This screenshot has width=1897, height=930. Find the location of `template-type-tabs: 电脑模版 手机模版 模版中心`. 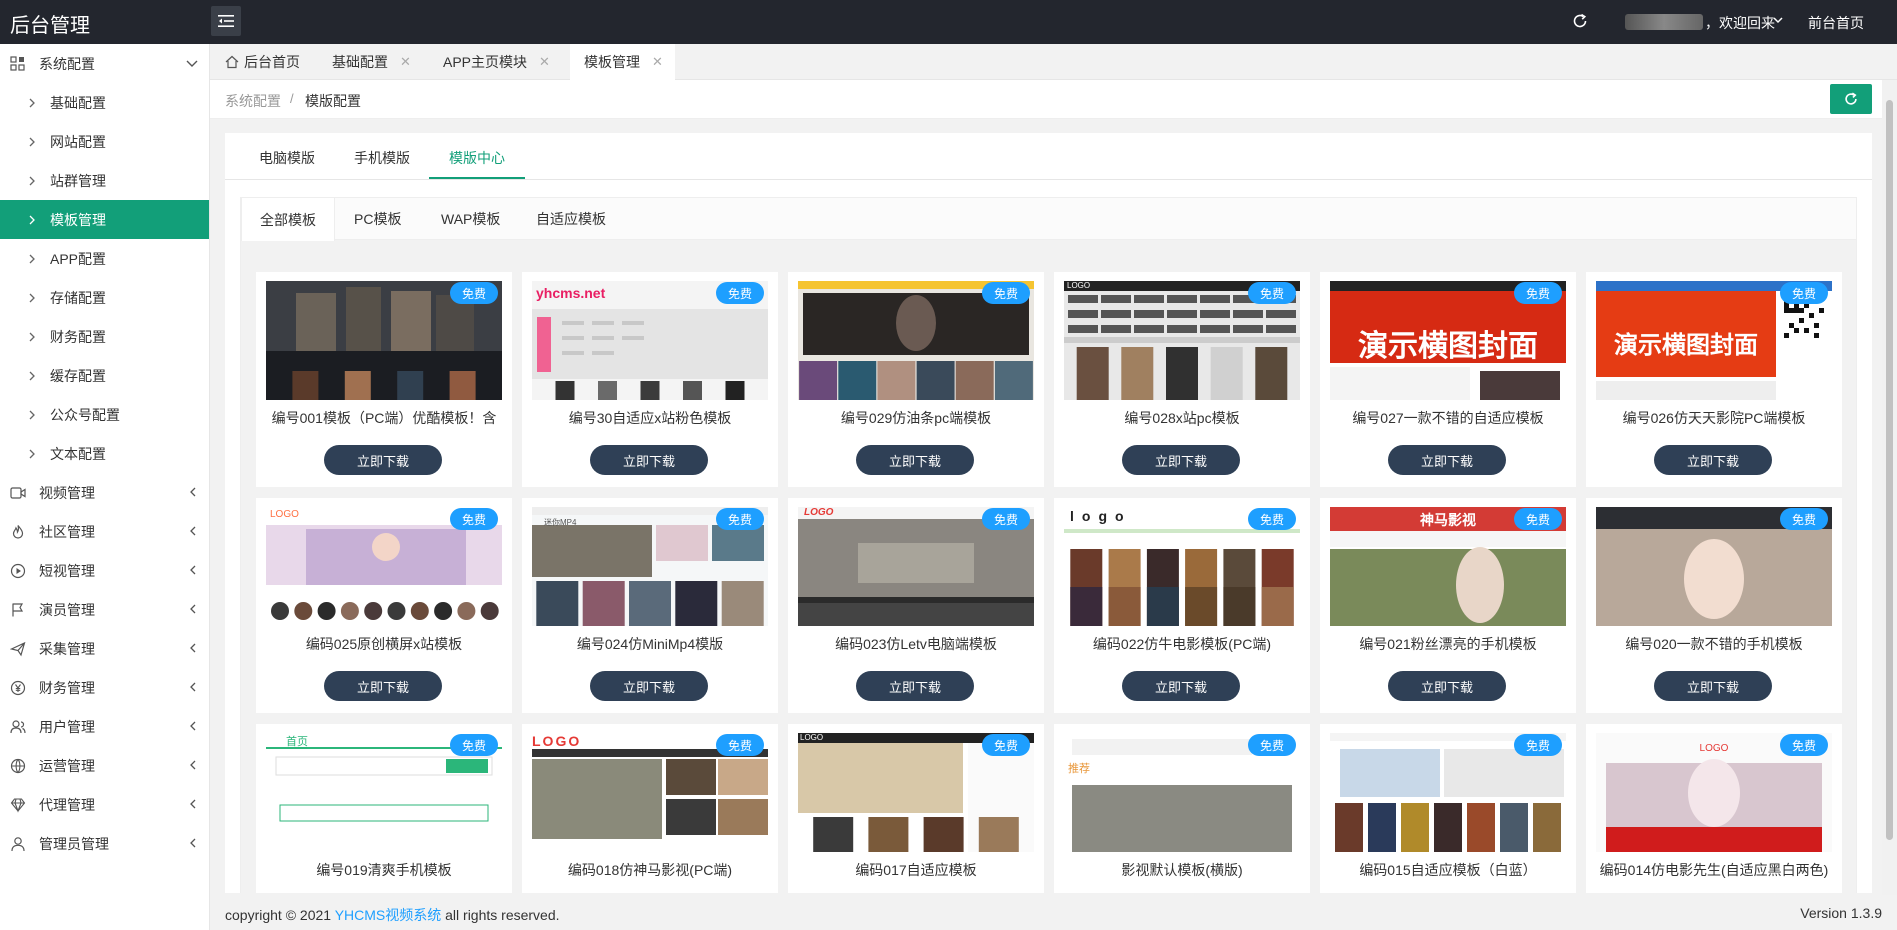

template-type-tabs: 电脑模版 手机模版 模版中心 is located at coordinates (1048, 156).